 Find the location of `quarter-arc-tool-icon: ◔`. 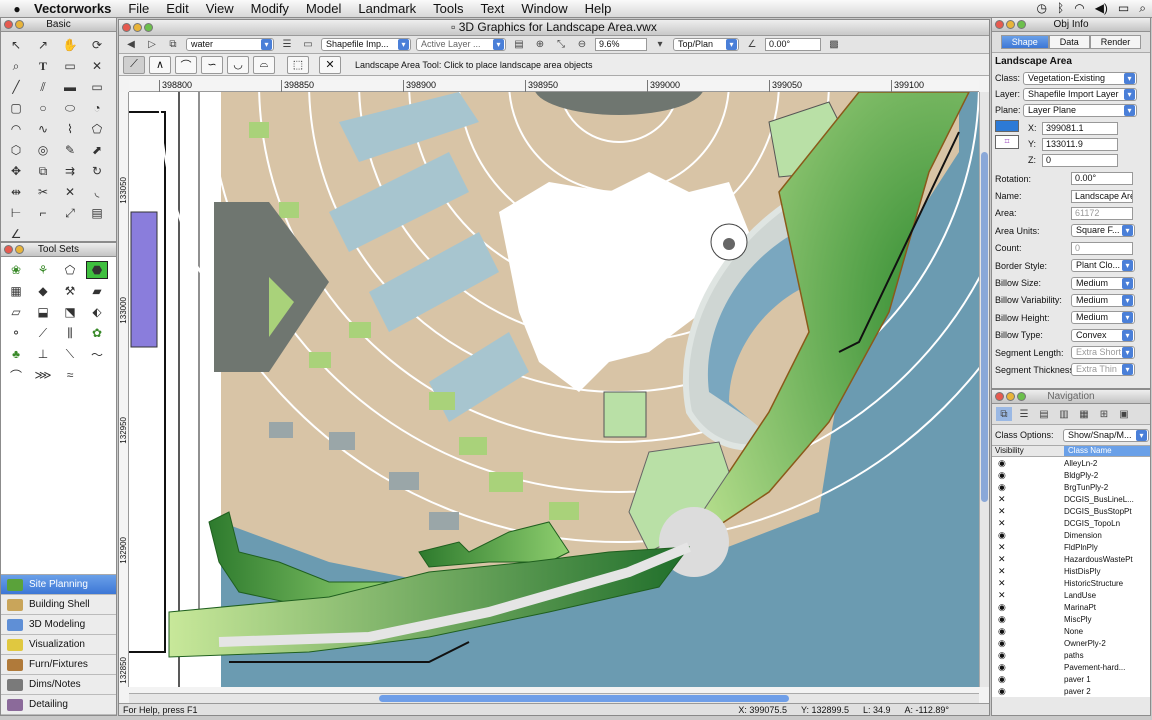

quarter-arc-tool-icon: ◔ is located at coordinates (97, 108).